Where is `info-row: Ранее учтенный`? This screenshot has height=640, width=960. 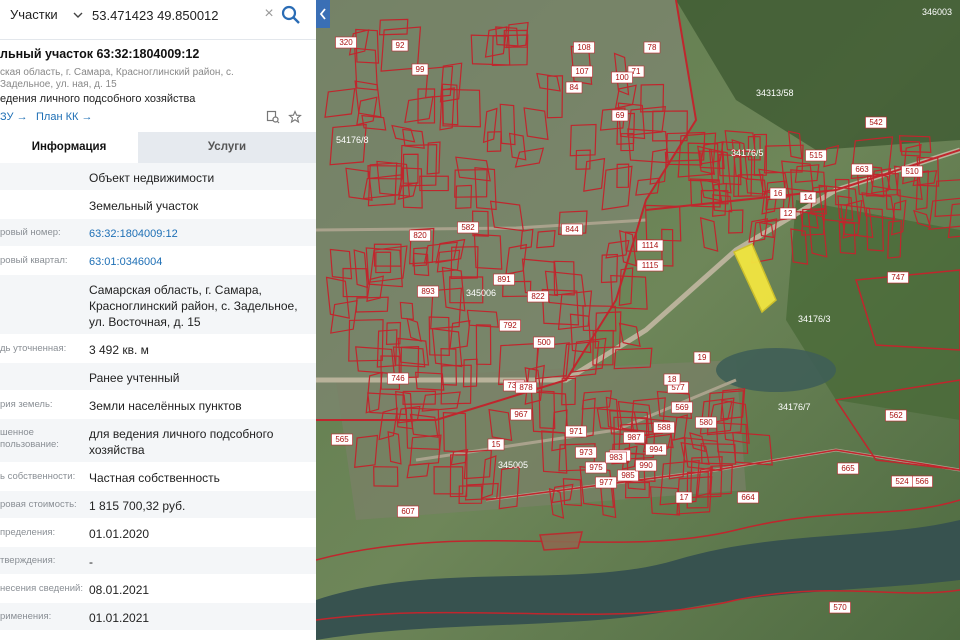 info-row: Ранее учтенный is located at coordinates (158, 377).